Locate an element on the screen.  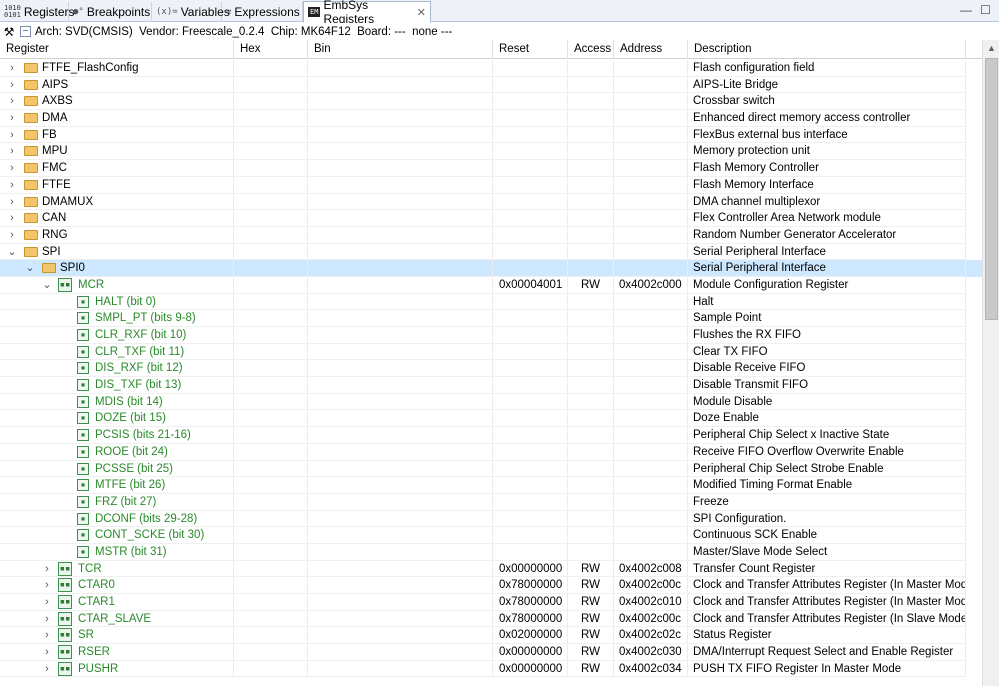
table-row: › RNG Random Number Generator Accelerator is located at coordinates (491, 235).